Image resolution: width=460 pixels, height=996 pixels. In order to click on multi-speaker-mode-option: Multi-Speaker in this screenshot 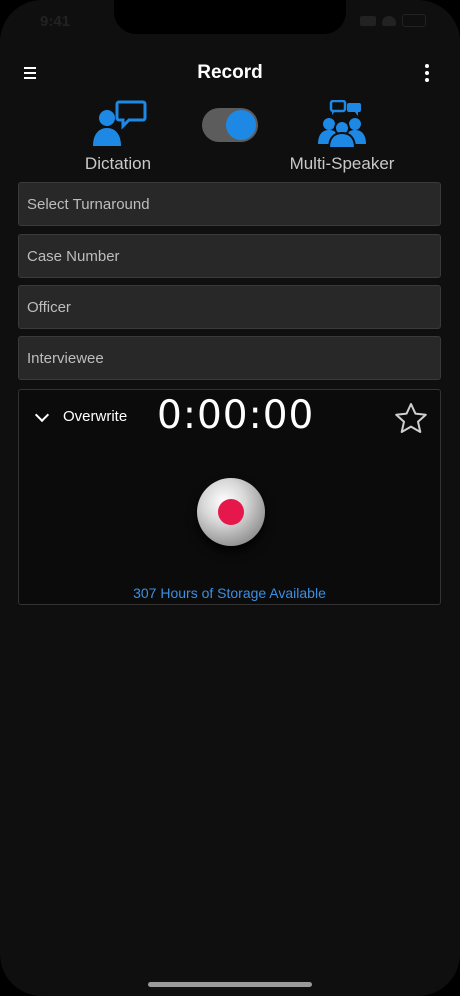, I will do `click(342, 137)`.